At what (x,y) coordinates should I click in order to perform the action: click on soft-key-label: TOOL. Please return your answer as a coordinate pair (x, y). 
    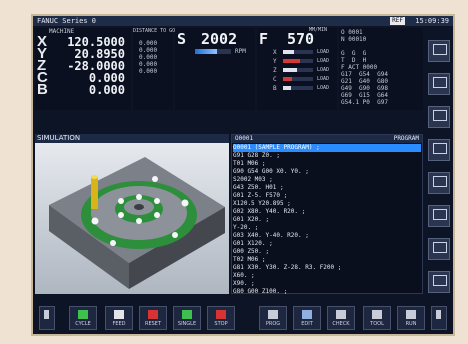
    Looking at the image, I should click on (377, 324).